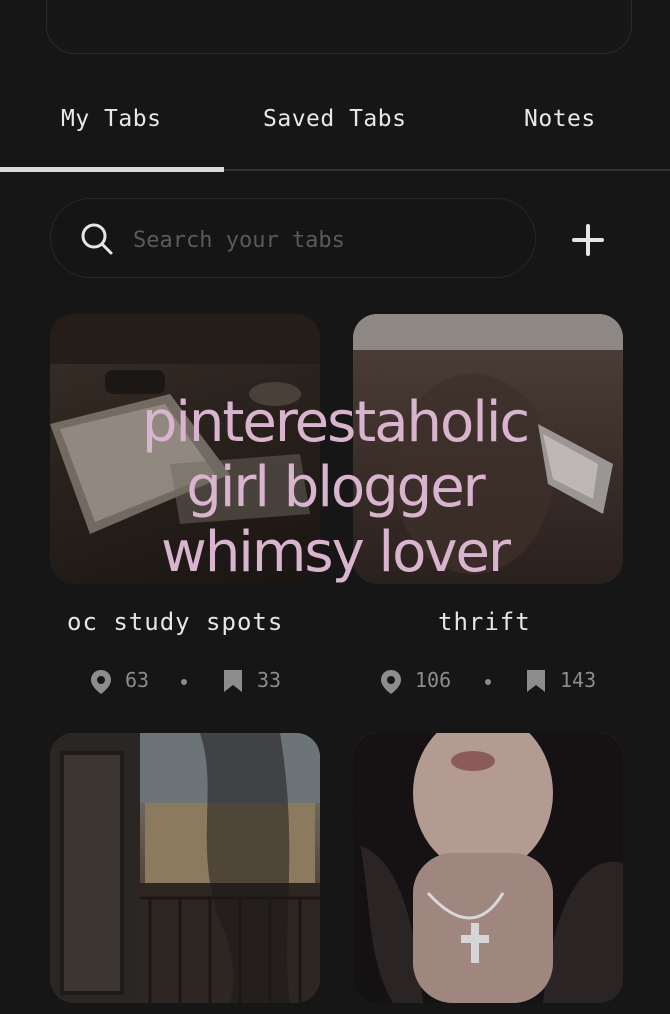 Image resolution: width=670 pixels, height=1014 pixels. What do you see at coordinates (433, 680) in the screenshot?
I see `pin-count: 106` at bounding box center [433, 680].